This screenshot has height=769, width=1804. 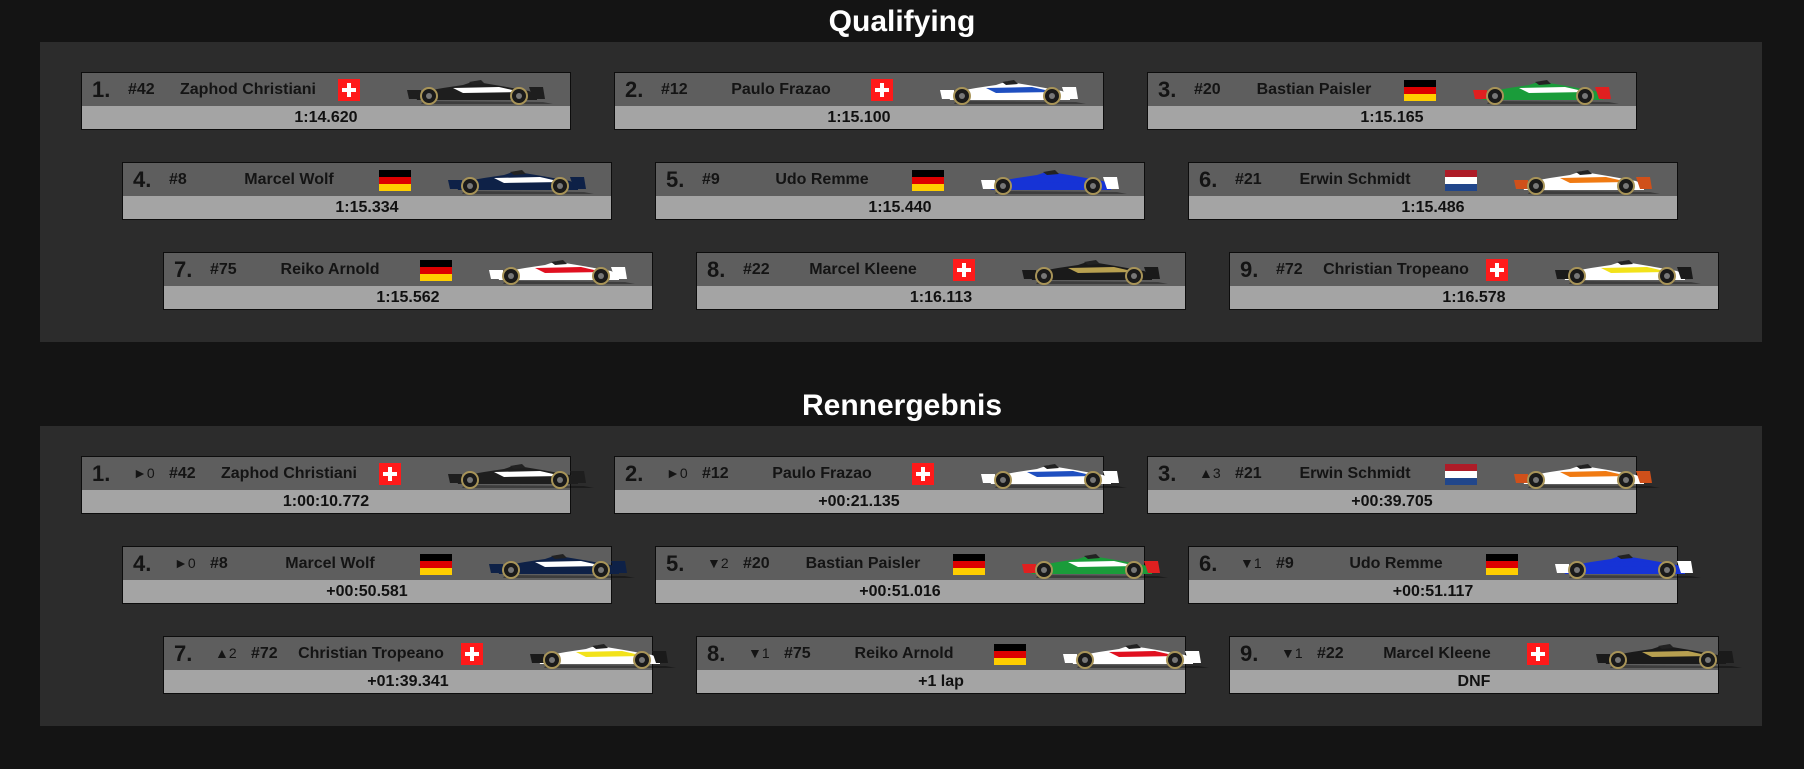 What do you see at coordinates (326, 117) in the screenshot?
I see `lap-time: 1:14.620` at bounding box center [326, 117].